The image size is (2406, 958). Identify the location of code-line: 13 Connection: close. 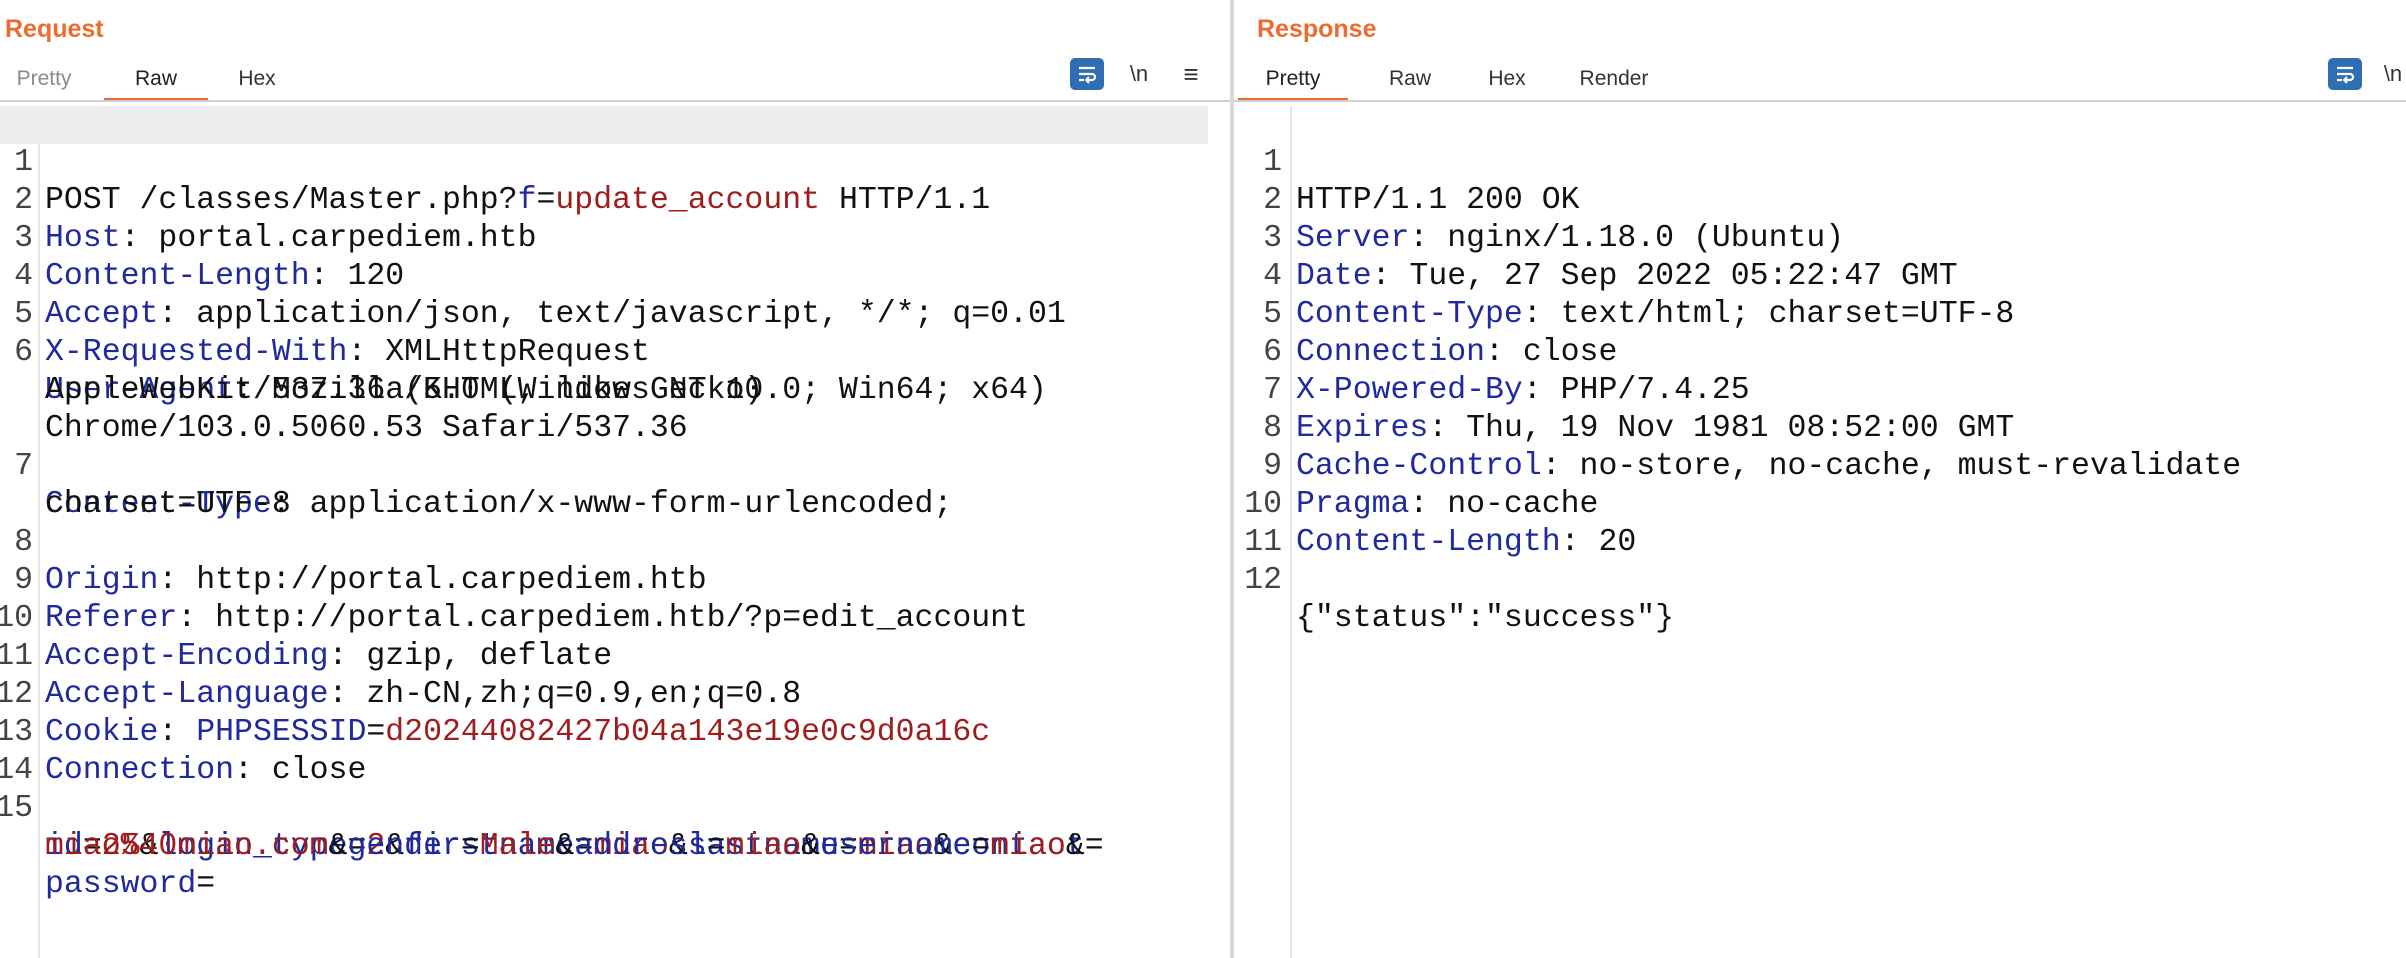
(183, 751).